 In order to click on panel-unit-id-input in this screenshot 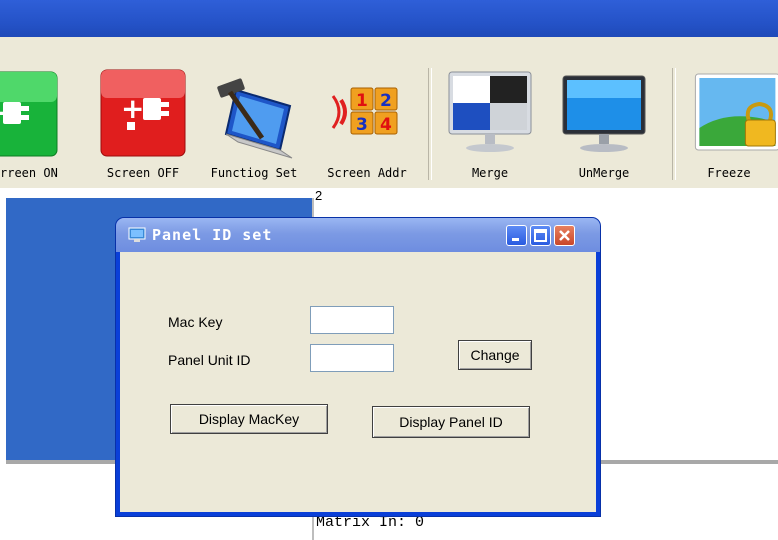, I will do `click(352, 358)`.